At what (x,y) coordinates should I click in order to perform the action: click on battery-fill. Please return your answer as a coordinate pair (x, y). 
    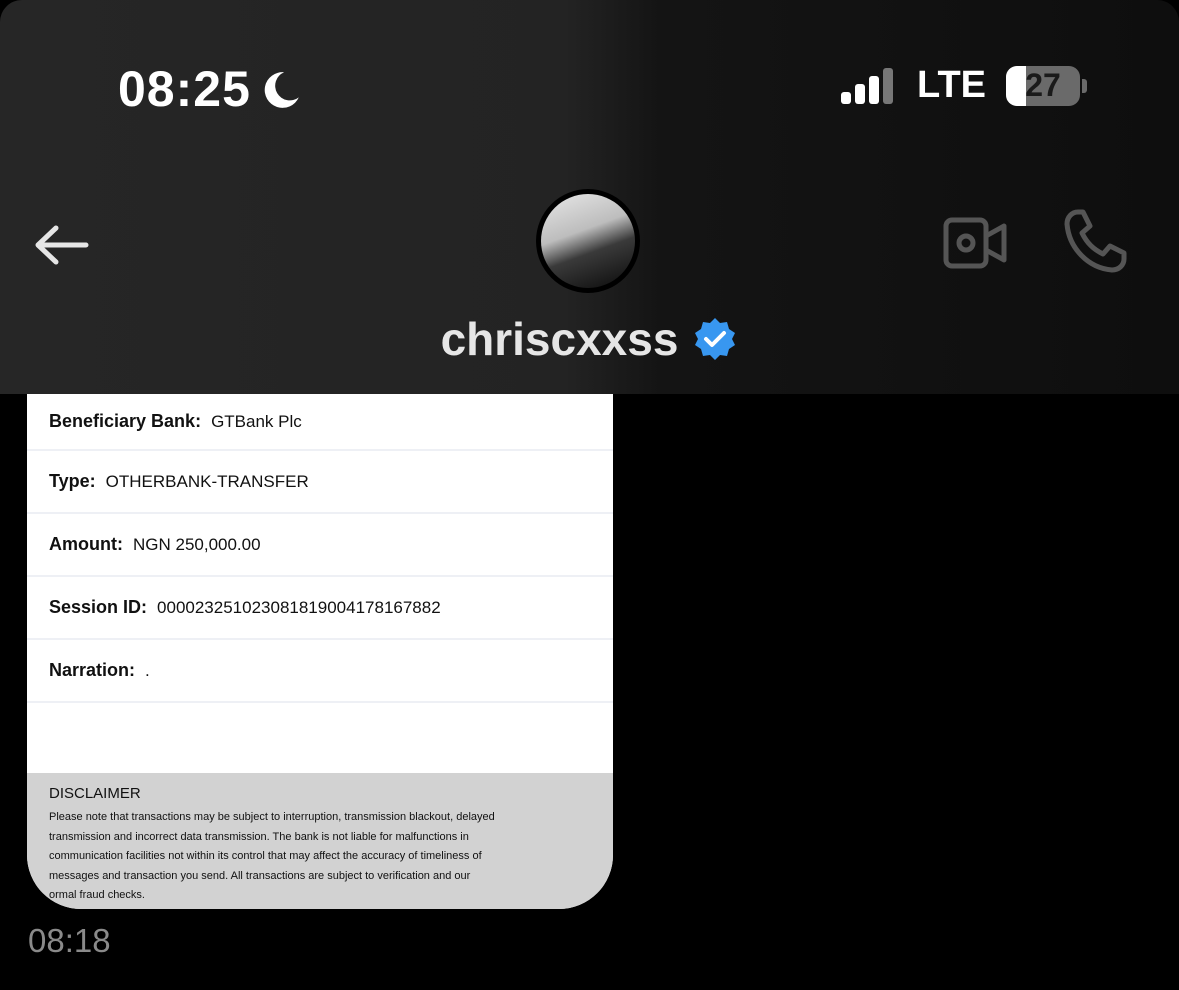
    Looking at the image, I should click on (1016, 85).